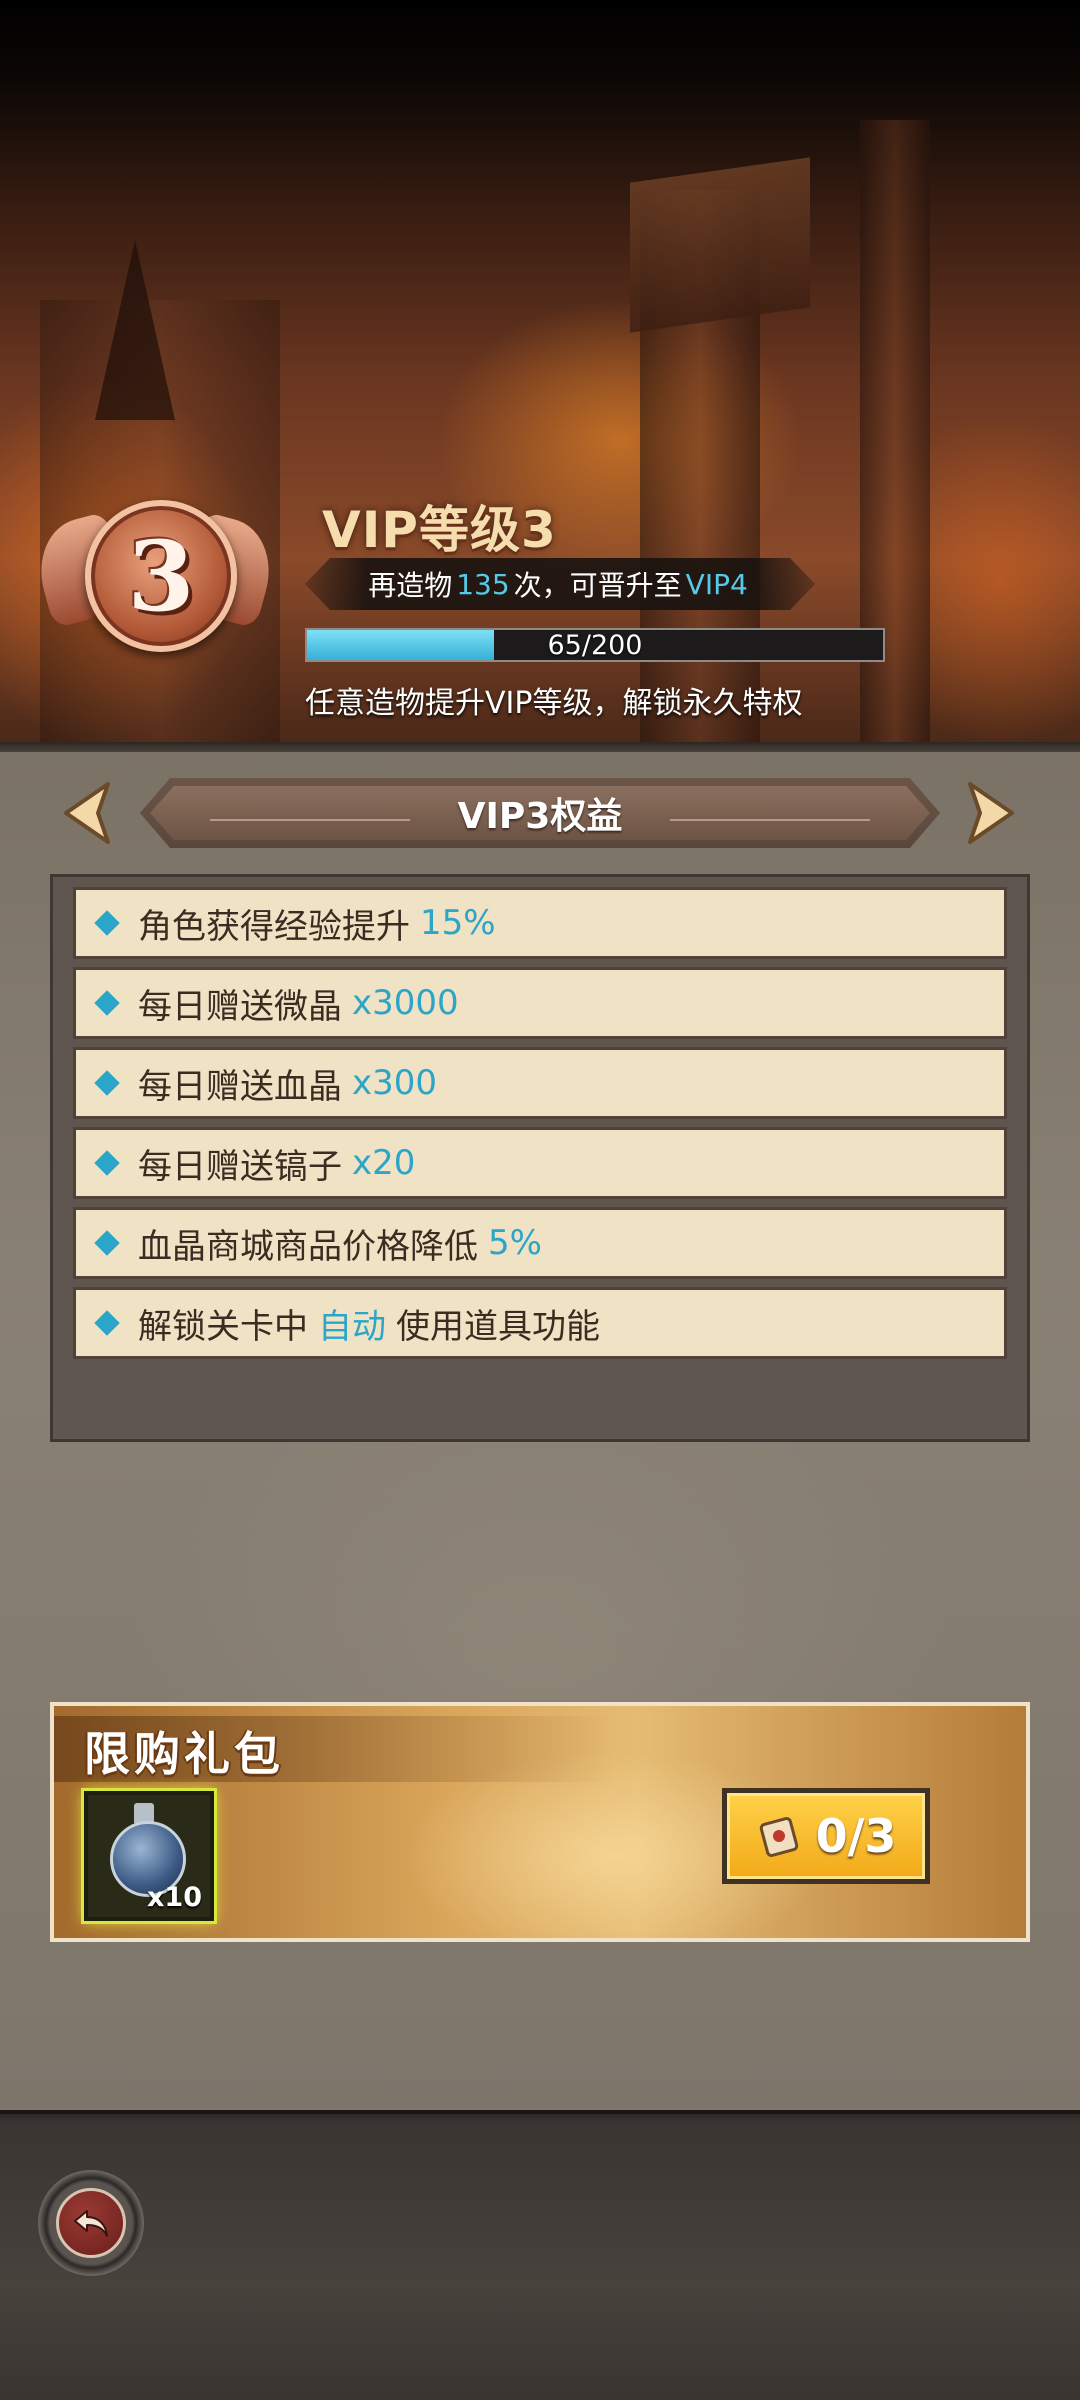 The height and width of the screenshot is (2400, 1080). I want to click on pillar-capital, so click(720, 245).